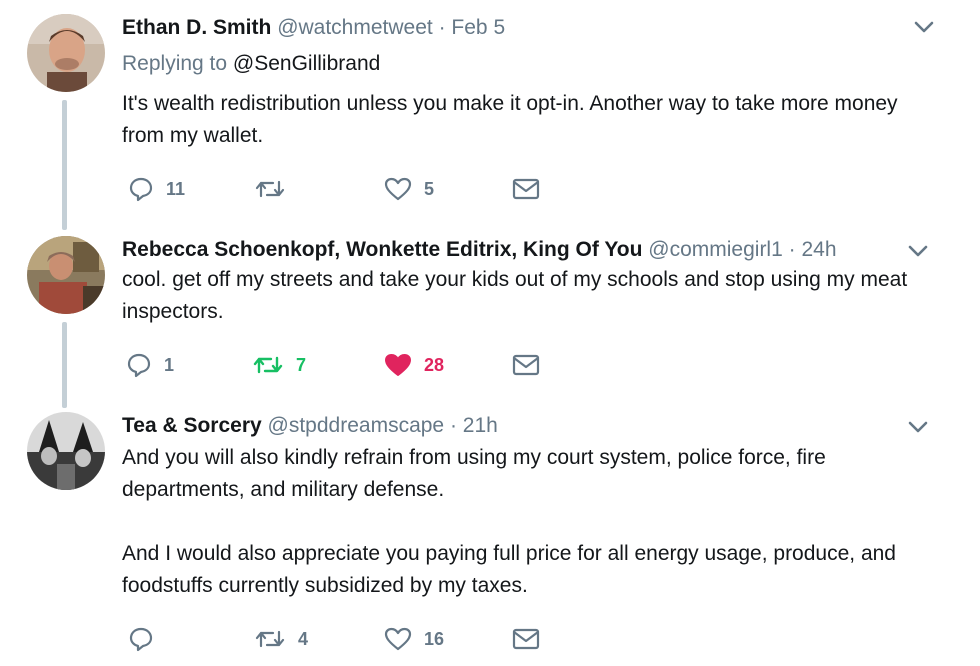 This screenshot has width=980, height=666. I want to click on tweet-actions: 1 7 28, so click(342, 365).